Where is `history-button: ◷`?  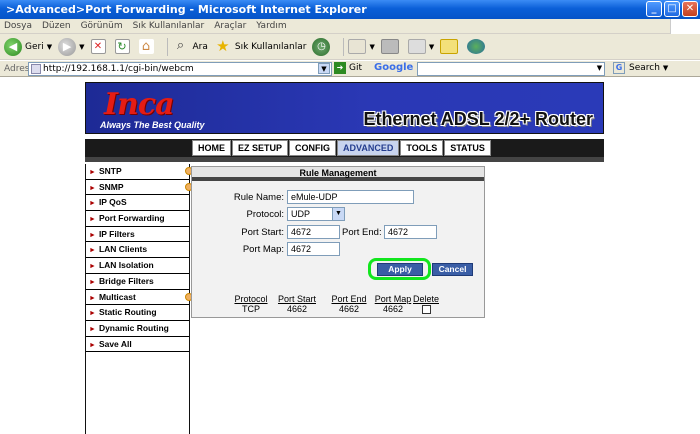 history-button: ◷ is located at coordinates (322, 46).